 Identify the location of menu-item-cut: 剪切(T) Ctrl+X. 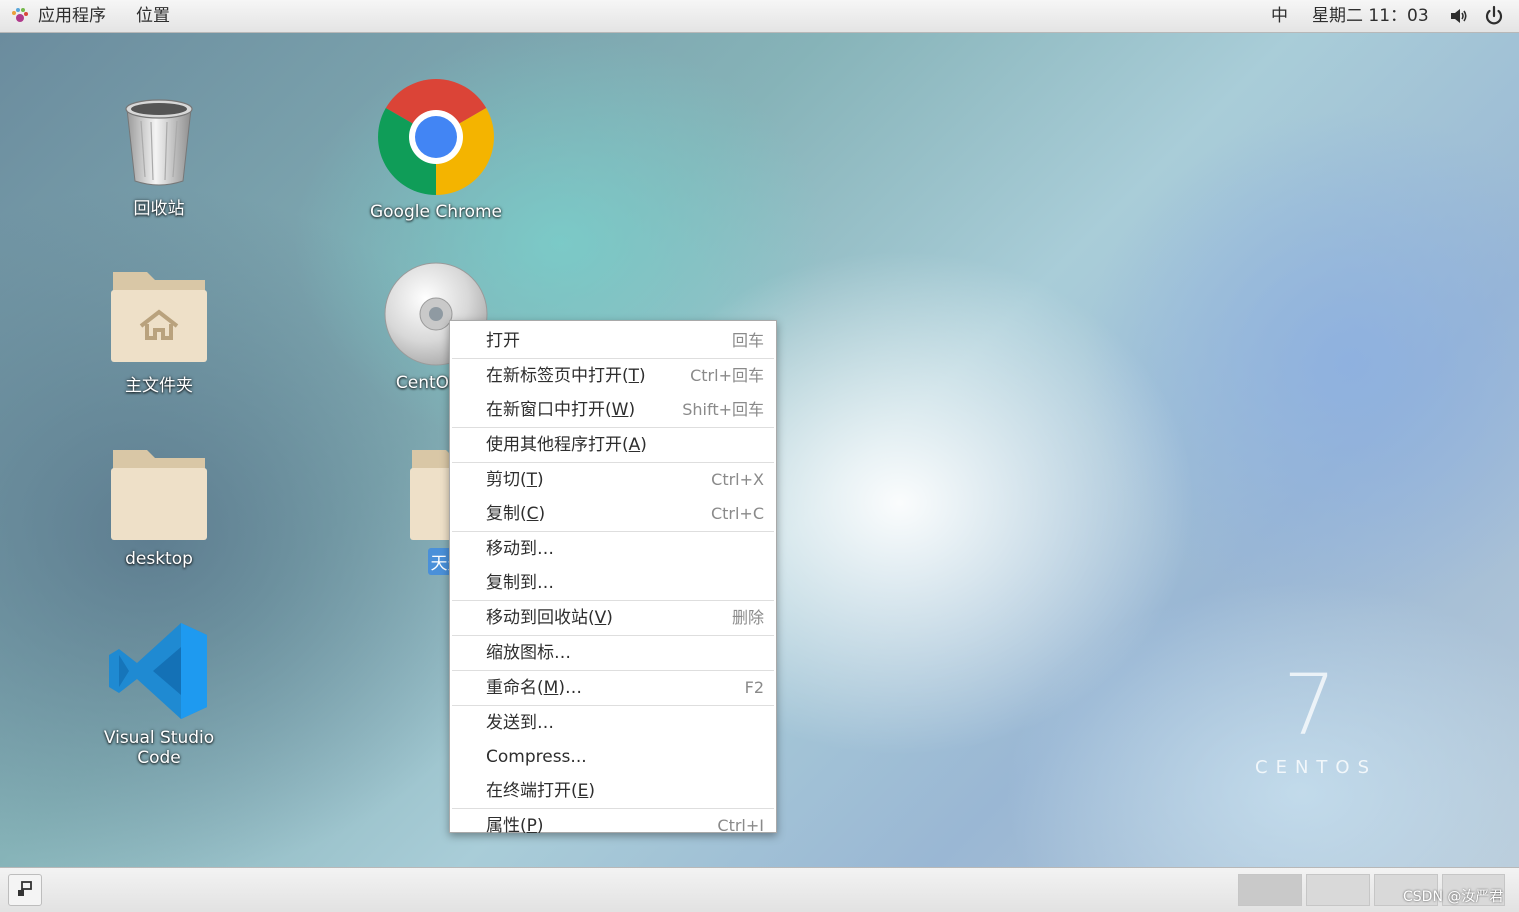
(613, 480).